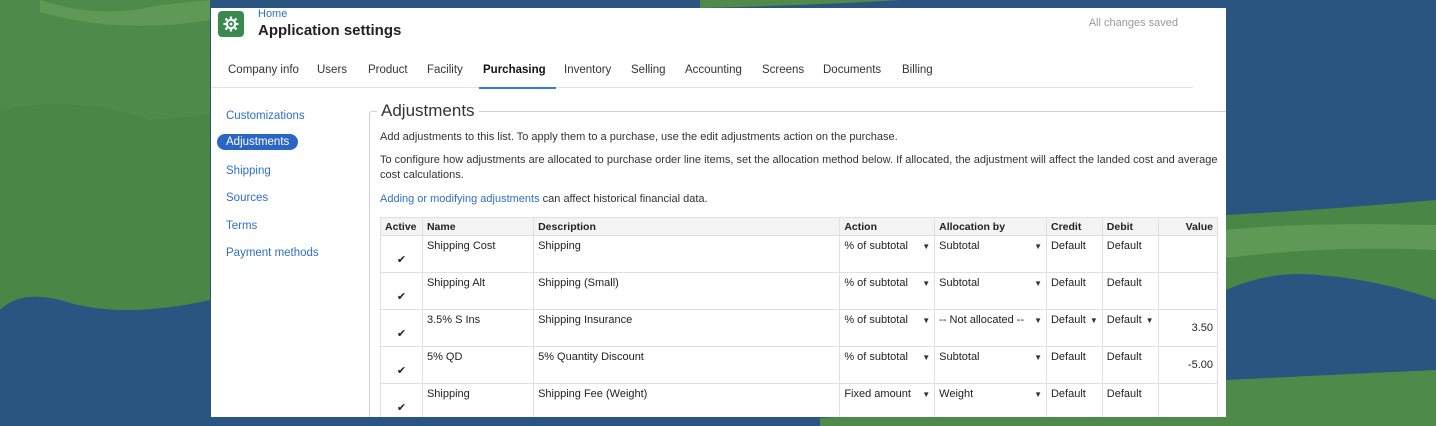 The height and width of the screenshot is (426, 1436). Describe the element at coordinates (272, 253) in the screenshot. I see `sidebar-item-payment-methods: Payment methods` at that location.